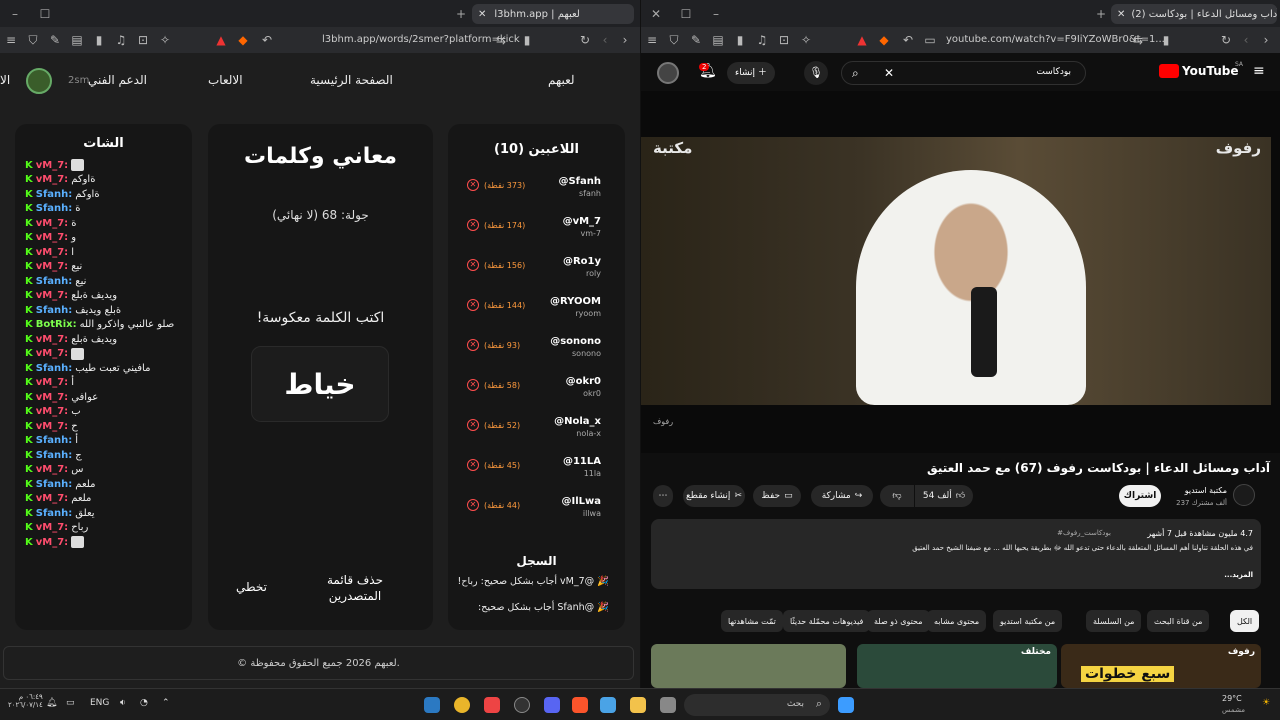  Describe the element at coordinates (77, 40) in the screenshot. I see `reader-icon: ▤` at that location.